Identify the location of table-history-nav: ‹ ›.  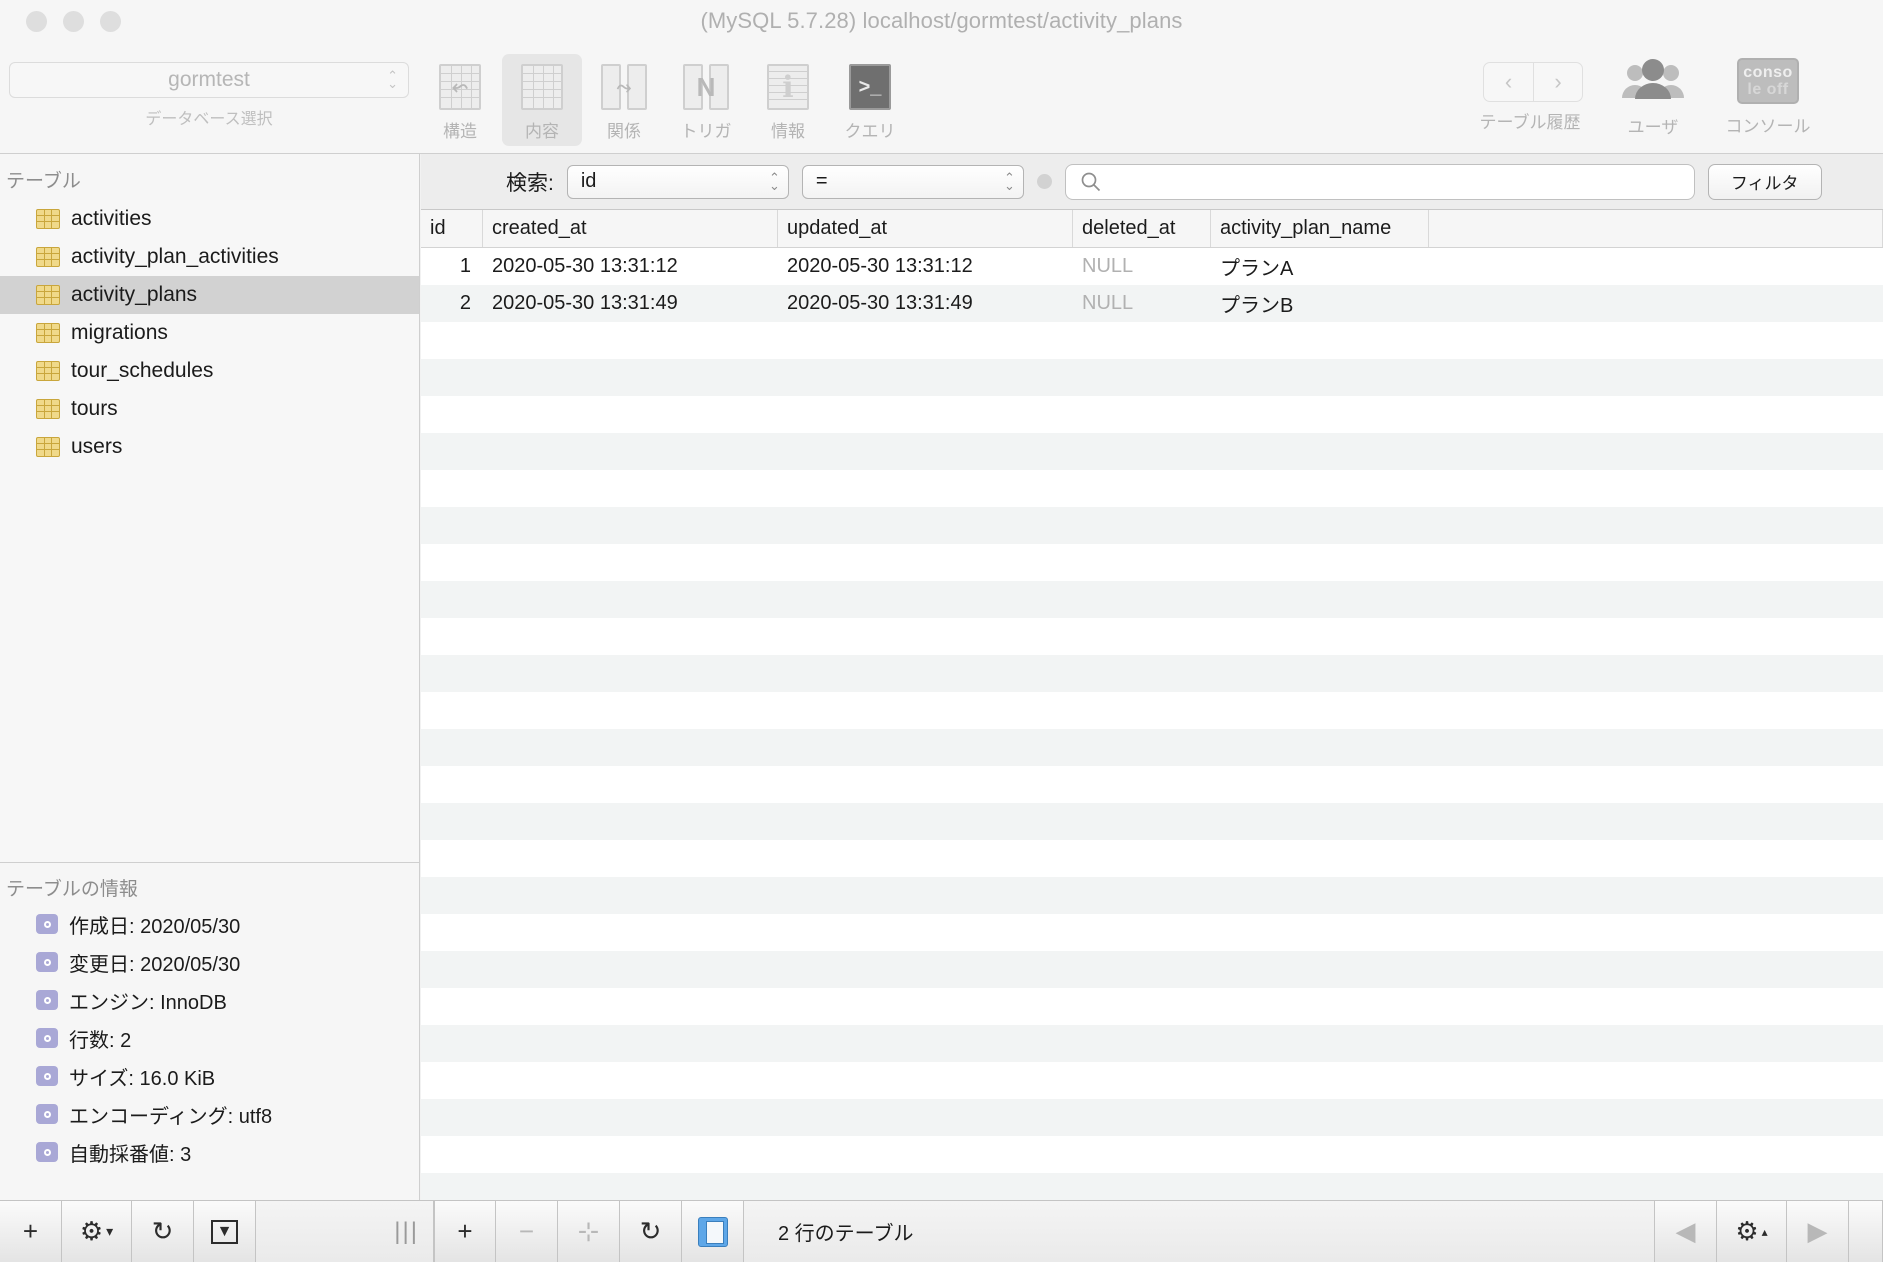
(1533, 82).